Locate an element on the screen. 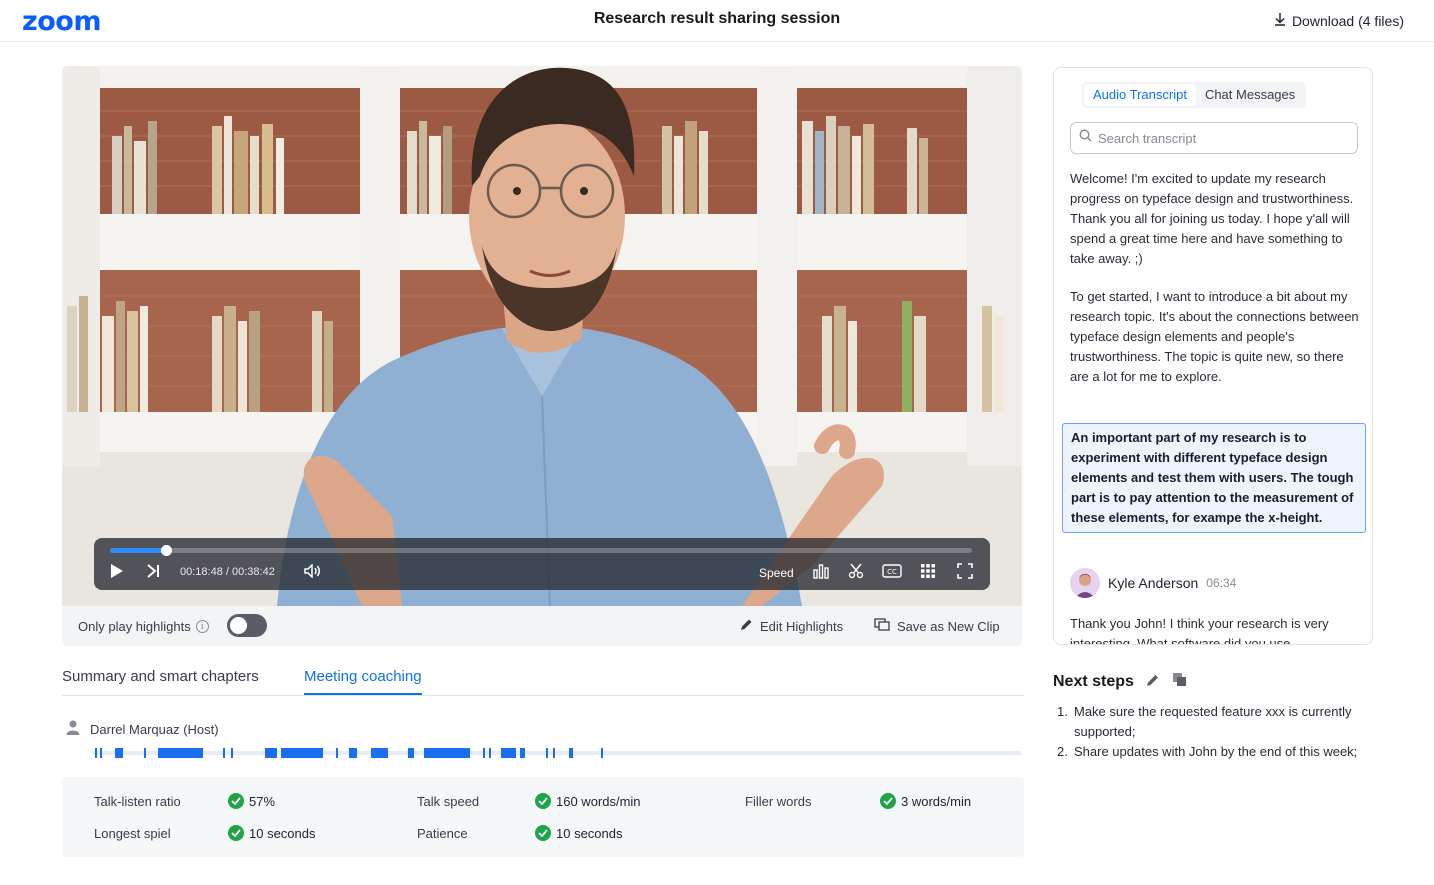 This screenshot has width=1434, height=885. volume-button is located at coordinates (313, 573).